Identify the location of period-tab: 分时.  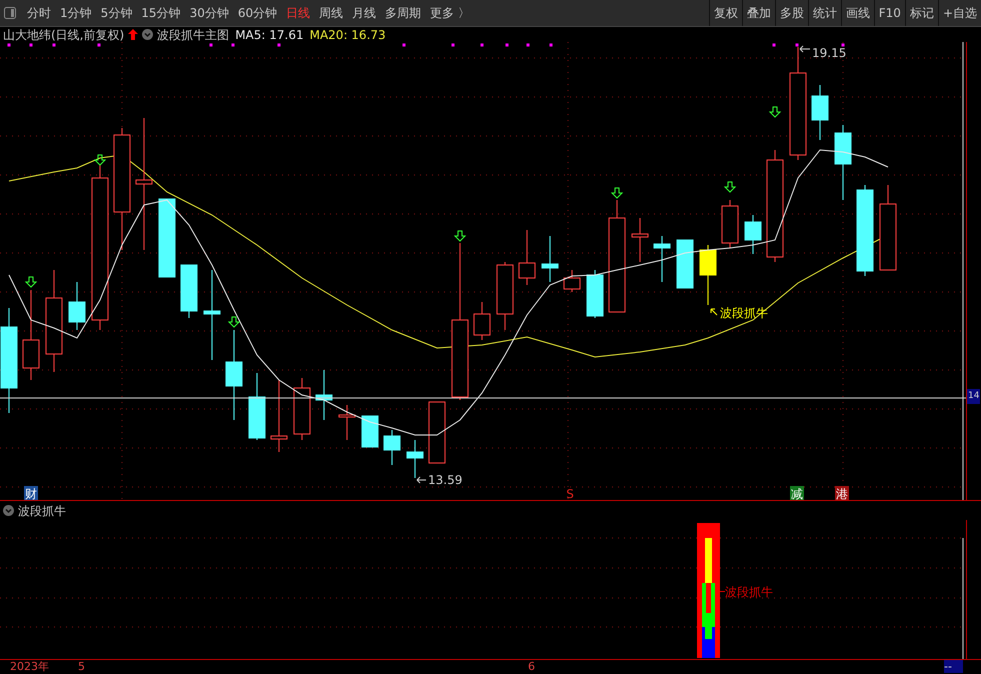
(39, 13).